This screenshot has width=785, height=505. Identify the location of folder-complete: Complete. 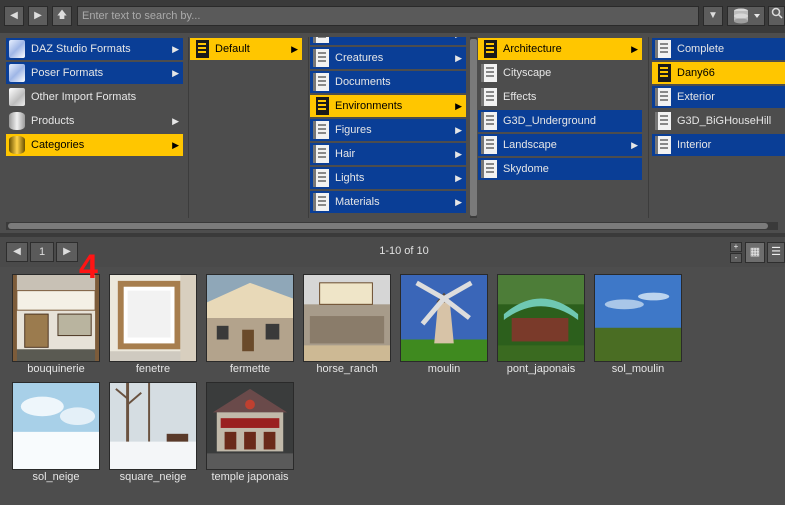
(718, 49).